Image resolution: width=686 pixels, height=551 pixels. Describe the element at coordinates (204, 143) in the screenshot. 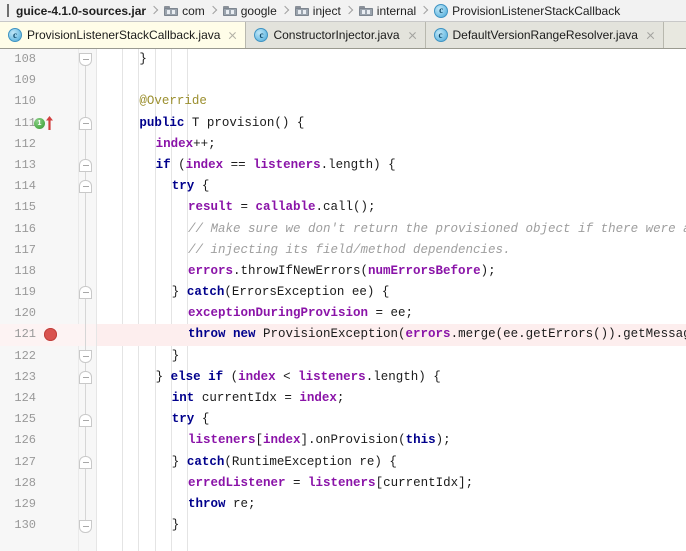

I see `code-token: ++;` at that location.